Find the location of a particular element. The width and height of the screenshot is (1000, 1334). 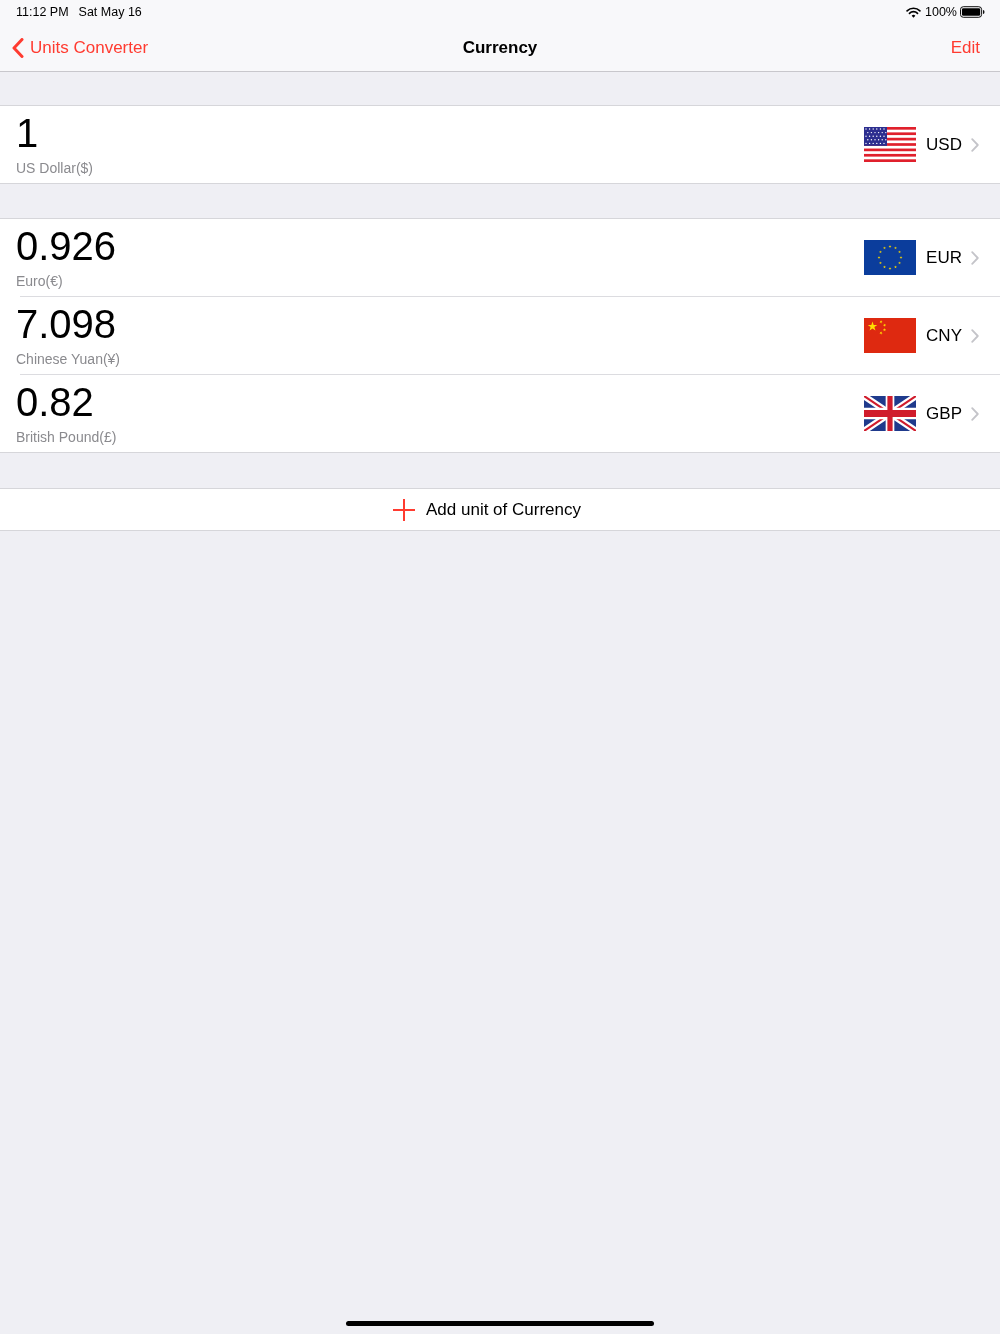

currency-row: 0.82 British Pound(£) GBP is located at coordinates (500, 413).